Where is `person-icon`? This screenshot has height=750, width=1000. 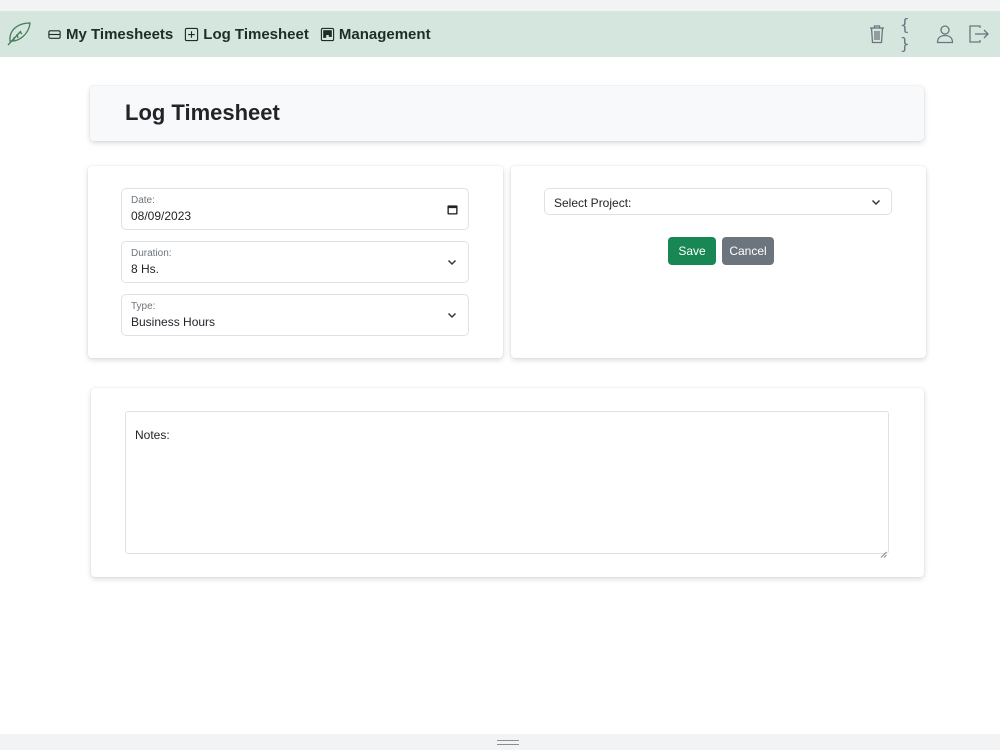
person-icon is located at coordinates (945, 34).